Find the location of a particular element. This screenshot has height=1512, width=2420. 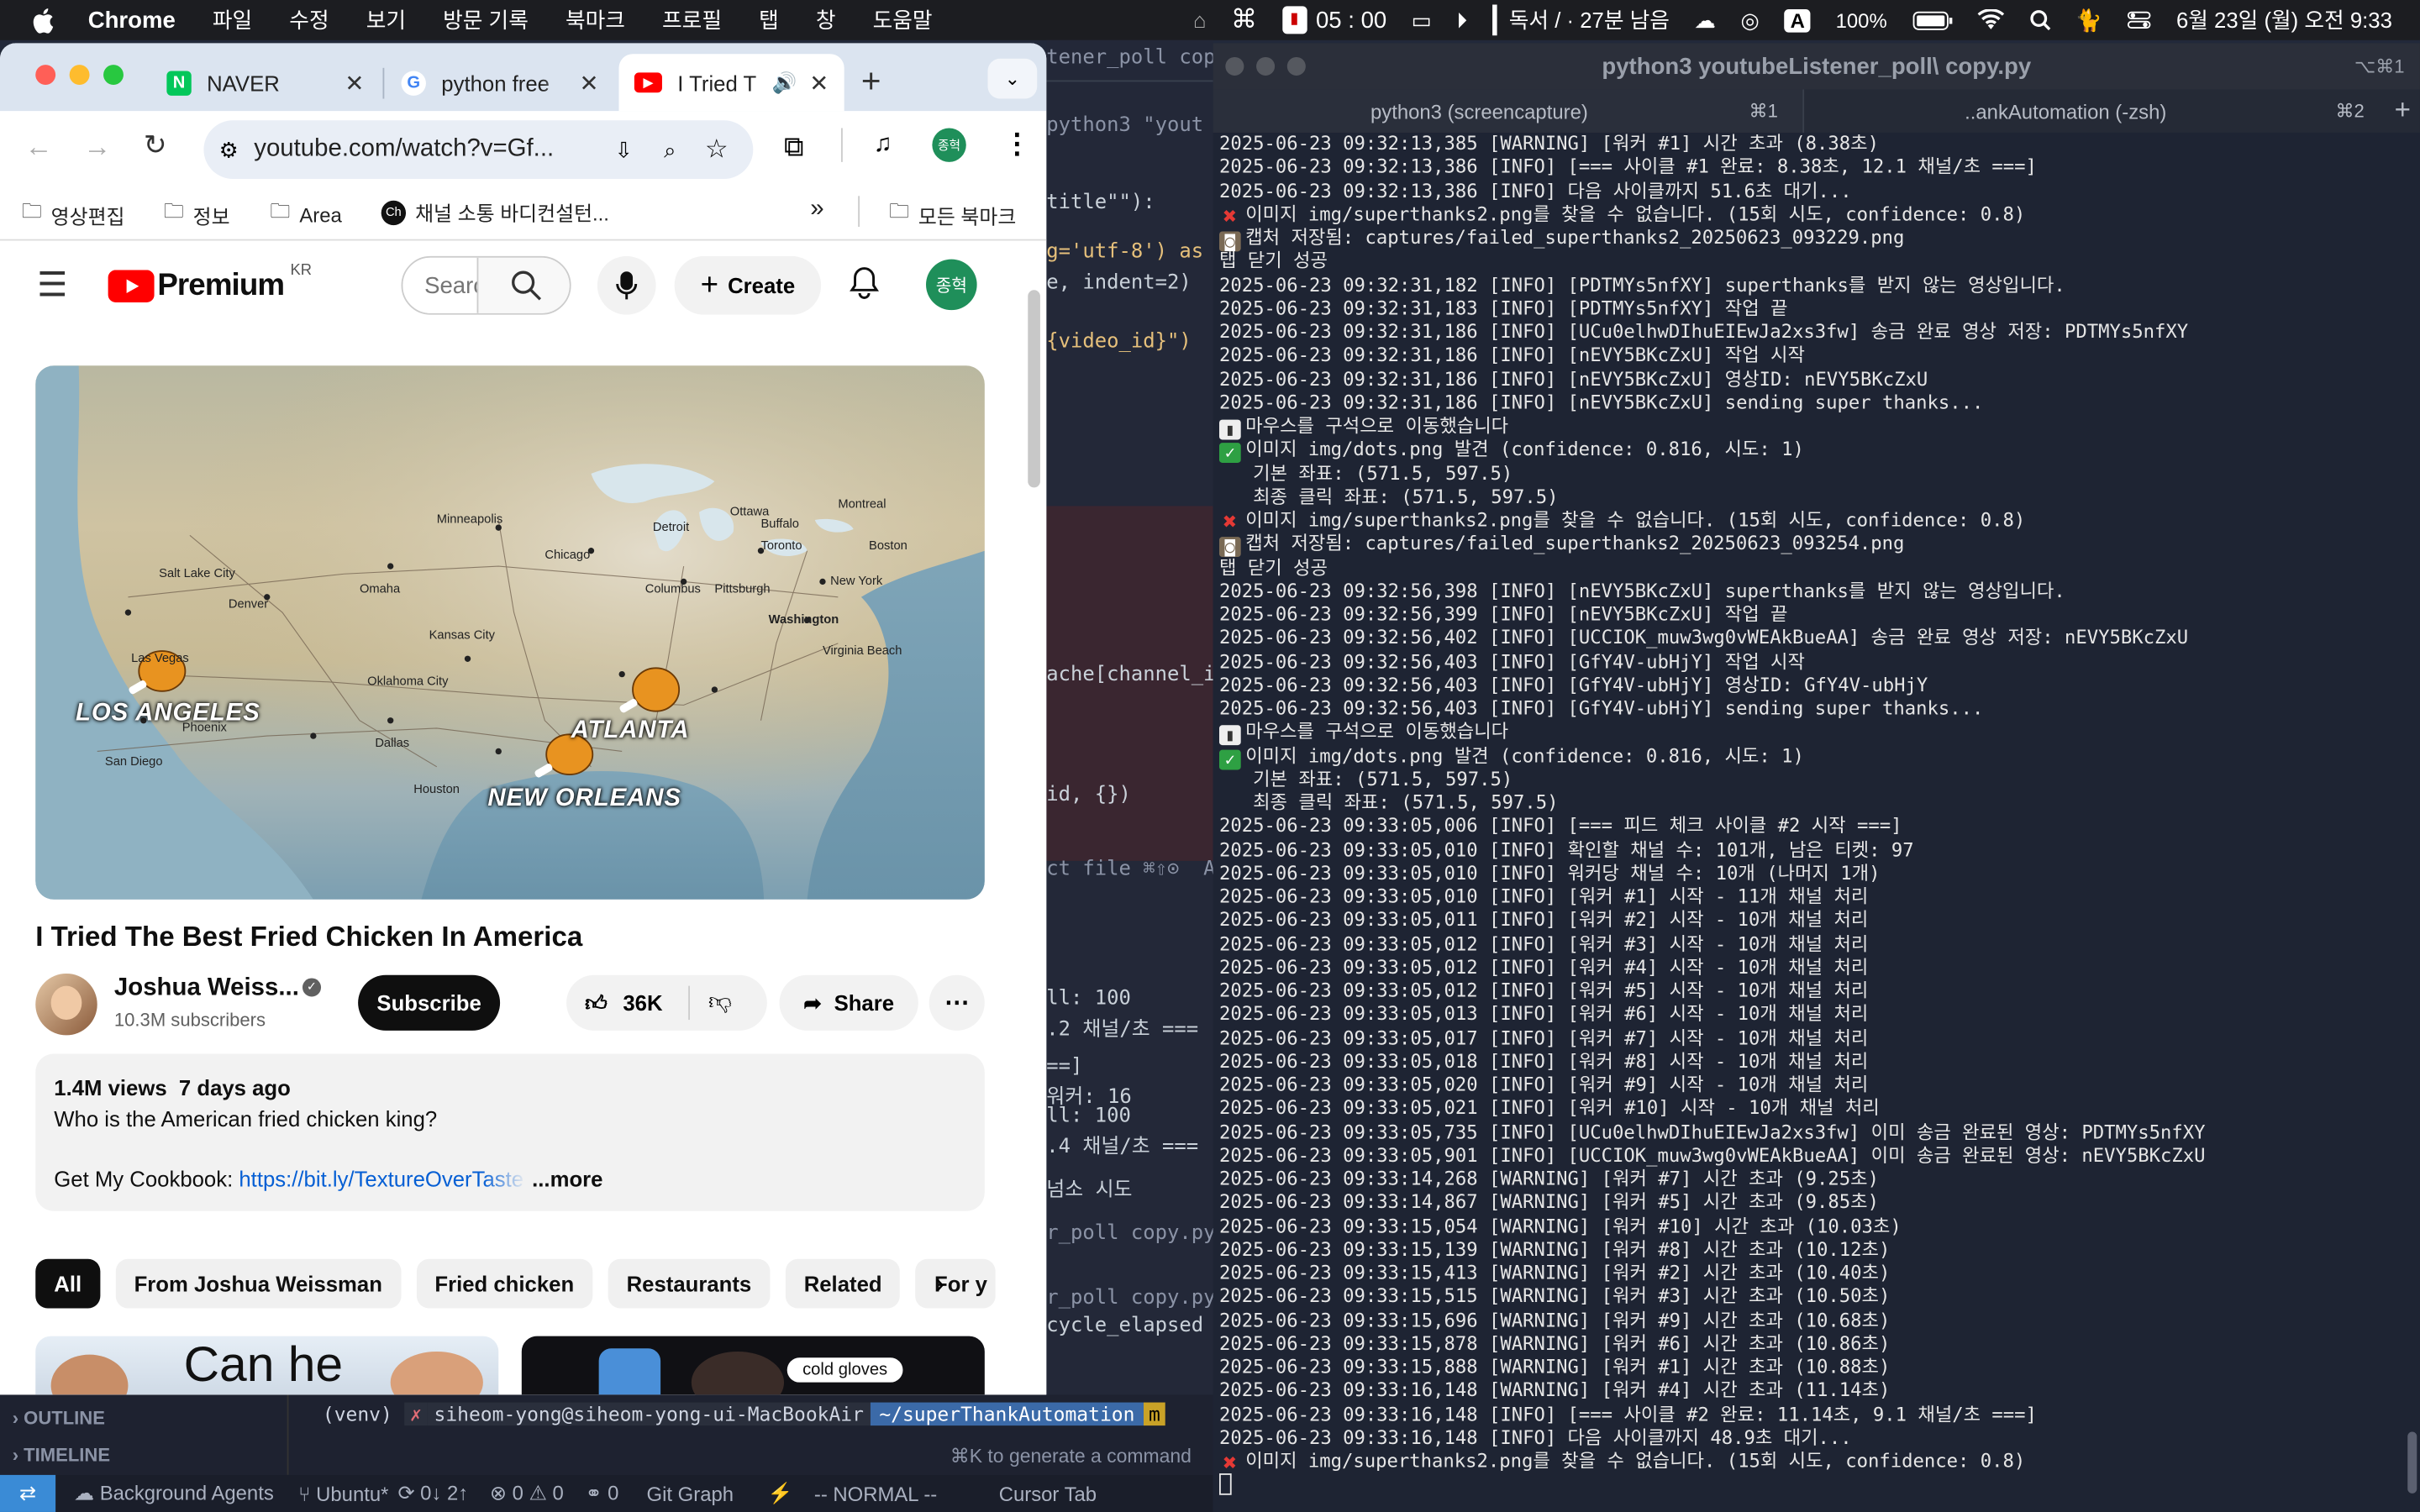

back-arrow-icon: ← is located at coordinates (38, 147).